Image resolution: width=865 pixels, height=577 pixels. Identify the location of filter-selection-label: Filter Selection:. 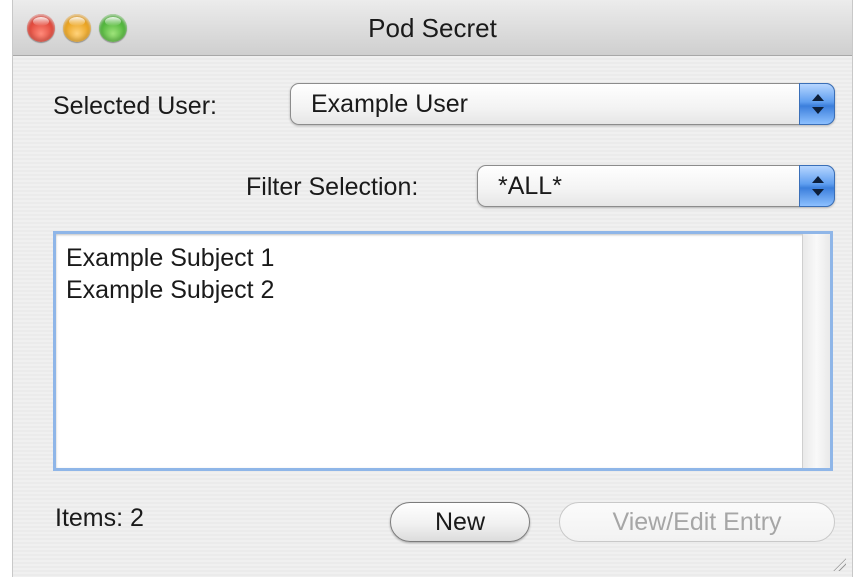
(332, 187).